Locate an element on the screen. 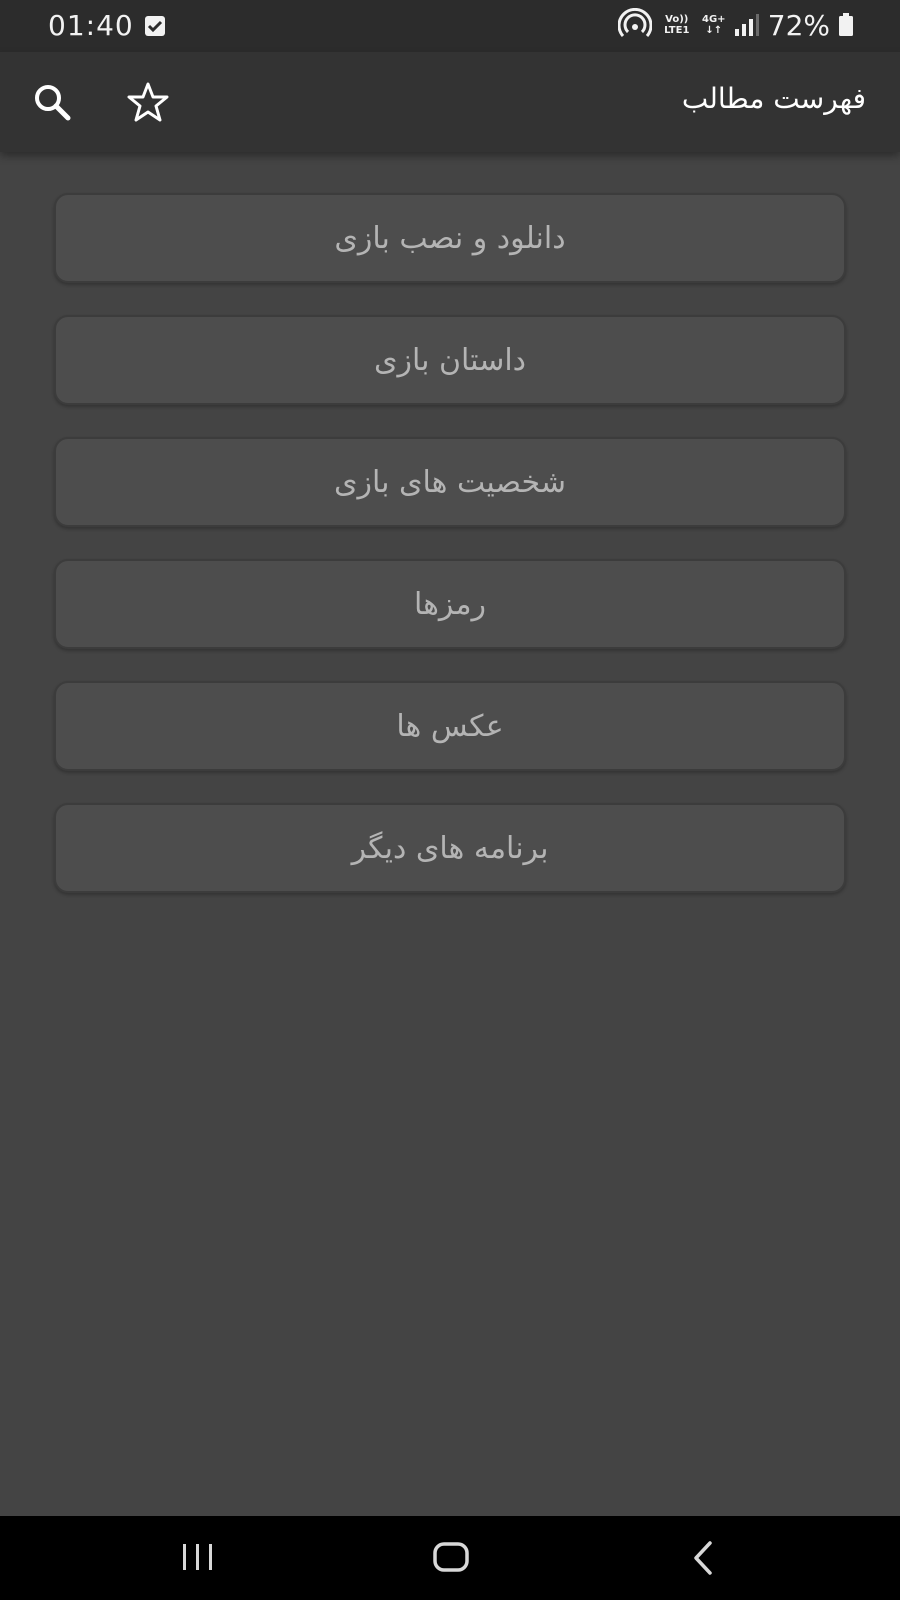 Image resolution: width=900 pixels, height=1600 pixels. menu-item-photos: عکس ها is located at coordinates (450, 726).